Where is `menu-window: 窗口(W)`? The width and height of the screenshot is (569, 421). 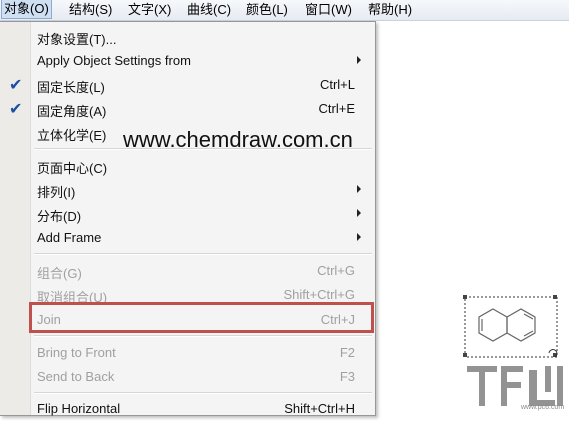
menu-window: 窗口(W) is located at coordinates (328, 10).